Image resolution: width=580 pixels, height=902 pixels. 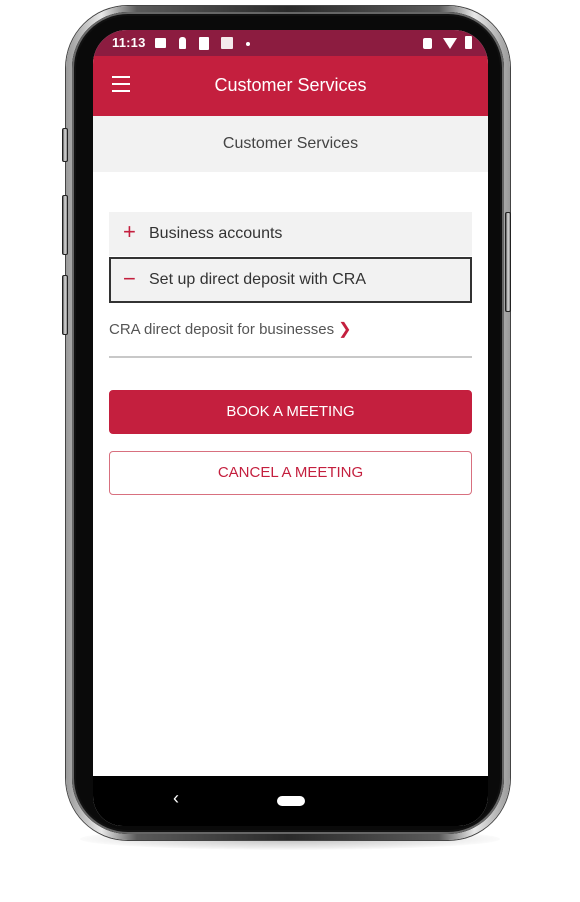 I want to click on cra-direct-deposit-link: CRA direct deposit for businesses ❯, so click(x=230, y=329).